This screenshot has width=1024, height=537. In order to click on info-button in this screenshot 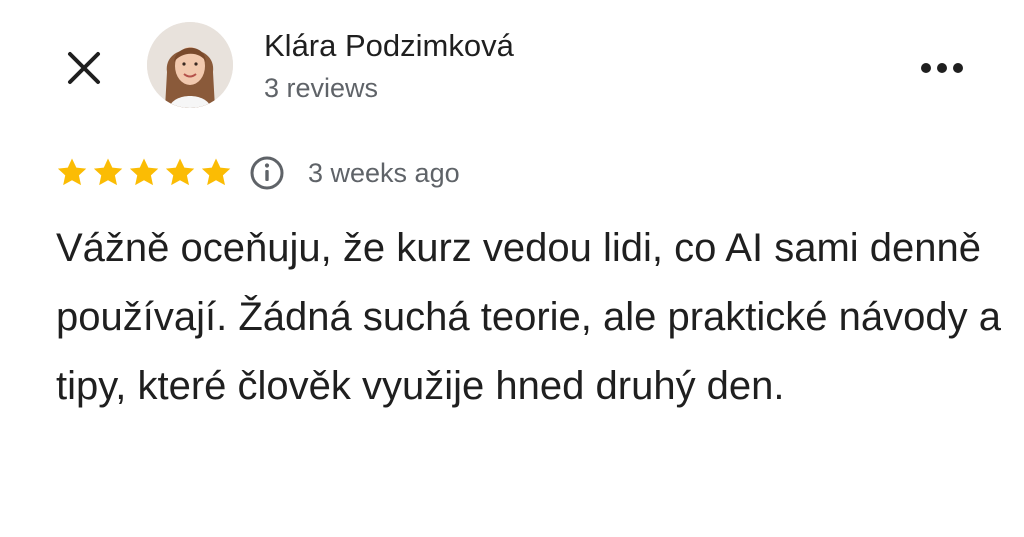, I will do `click(267, 173)`.